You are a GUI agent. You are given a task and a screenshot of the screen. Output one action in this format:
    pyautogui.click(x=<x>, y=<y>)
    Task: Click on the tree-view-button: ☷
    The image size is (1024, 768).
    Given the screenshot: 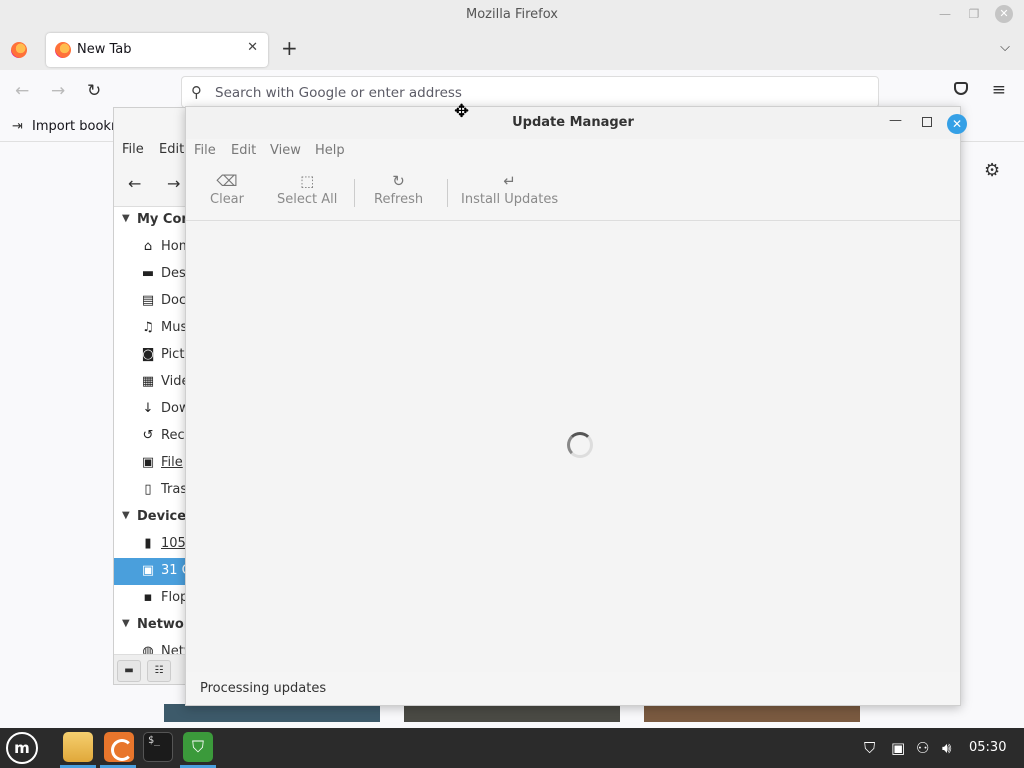 What is the action you would take?
    pyautogui.click(x=159, y=671)
    